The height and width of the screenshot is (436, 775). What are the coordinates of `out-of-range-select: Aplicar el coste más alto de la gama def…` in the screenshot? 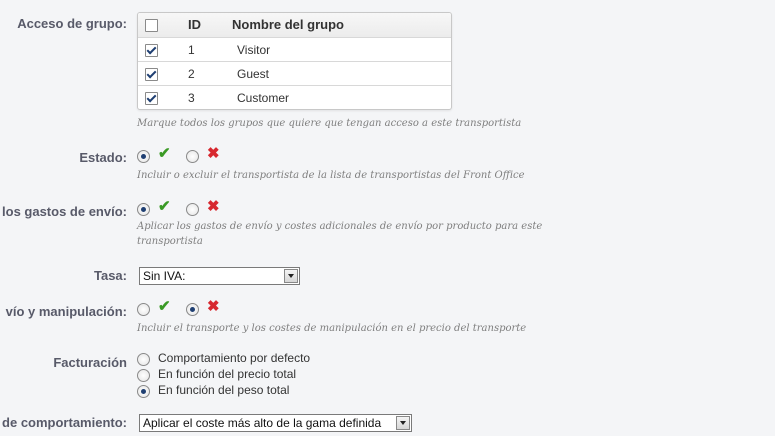 It's located at (275, 423).